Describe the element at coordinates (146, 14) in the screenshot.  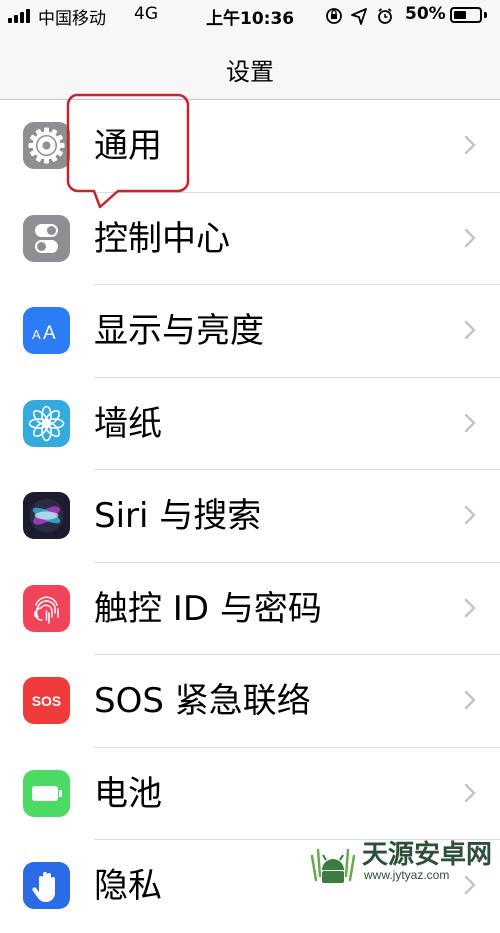
I see `network-type: 4G` at that location.